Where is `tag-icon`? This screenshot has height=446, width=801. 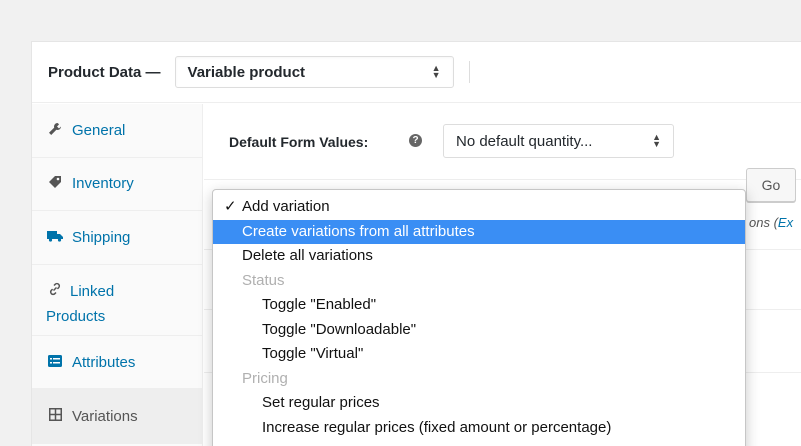
tag-icon is located at coordinates (55, 183).